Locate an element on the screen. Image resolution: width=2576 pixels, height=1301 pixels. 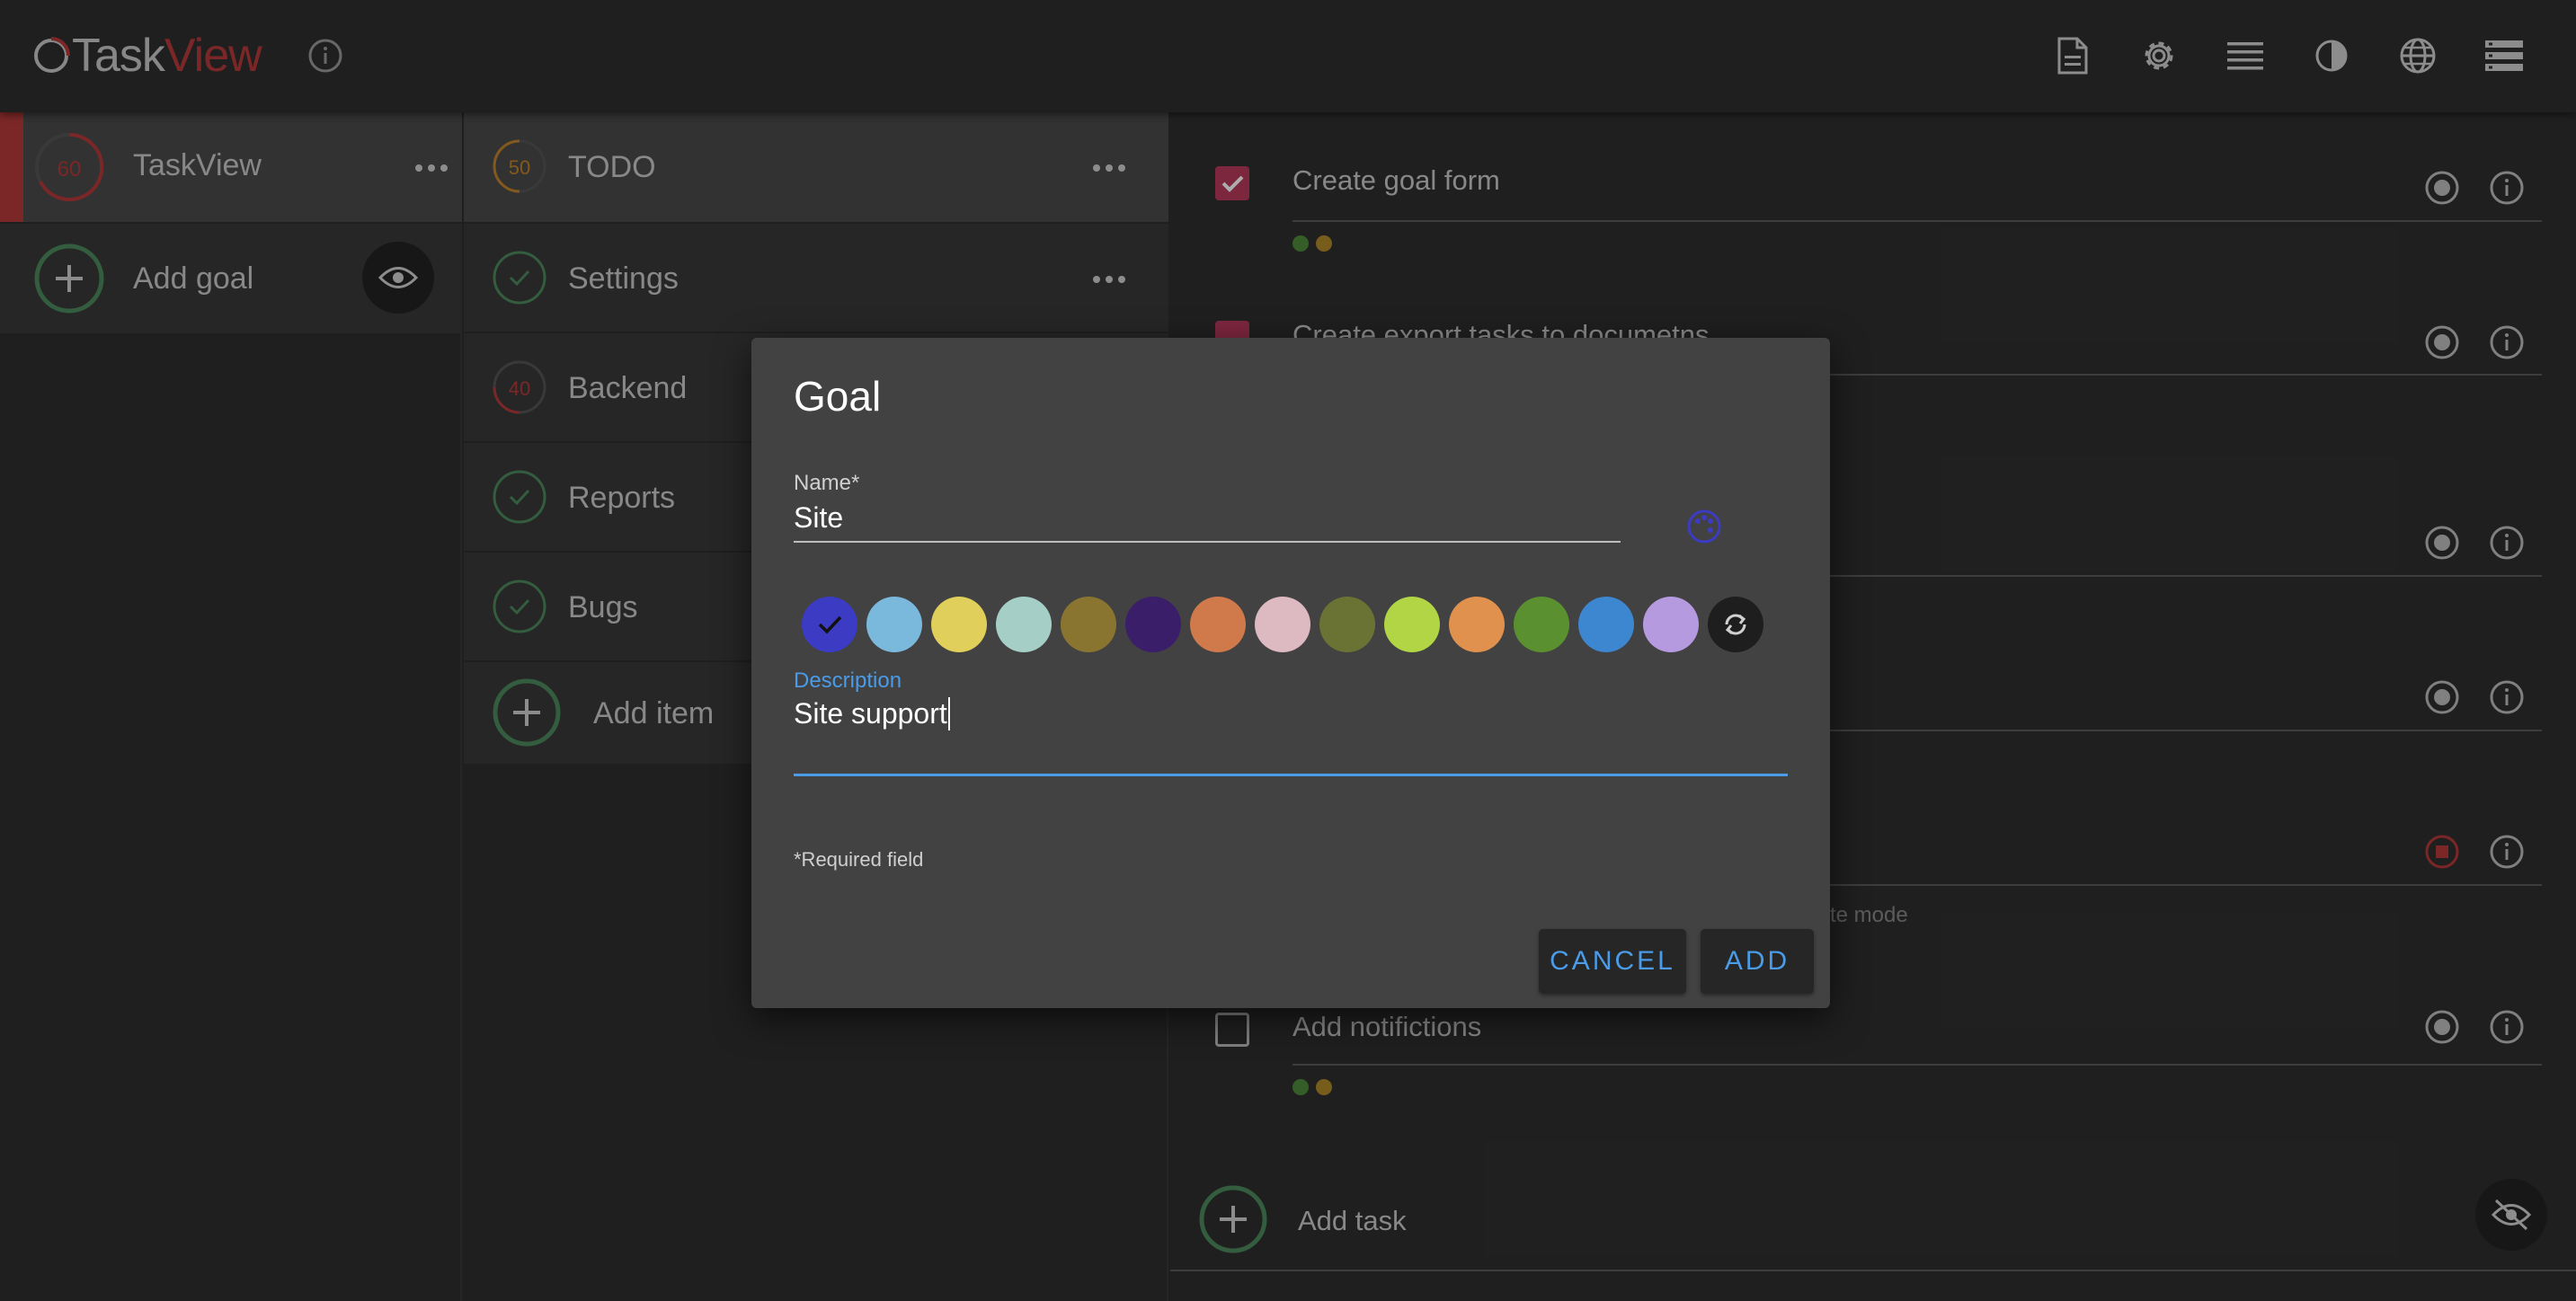
required-note: *Required field is located at coordinates (859, 859).